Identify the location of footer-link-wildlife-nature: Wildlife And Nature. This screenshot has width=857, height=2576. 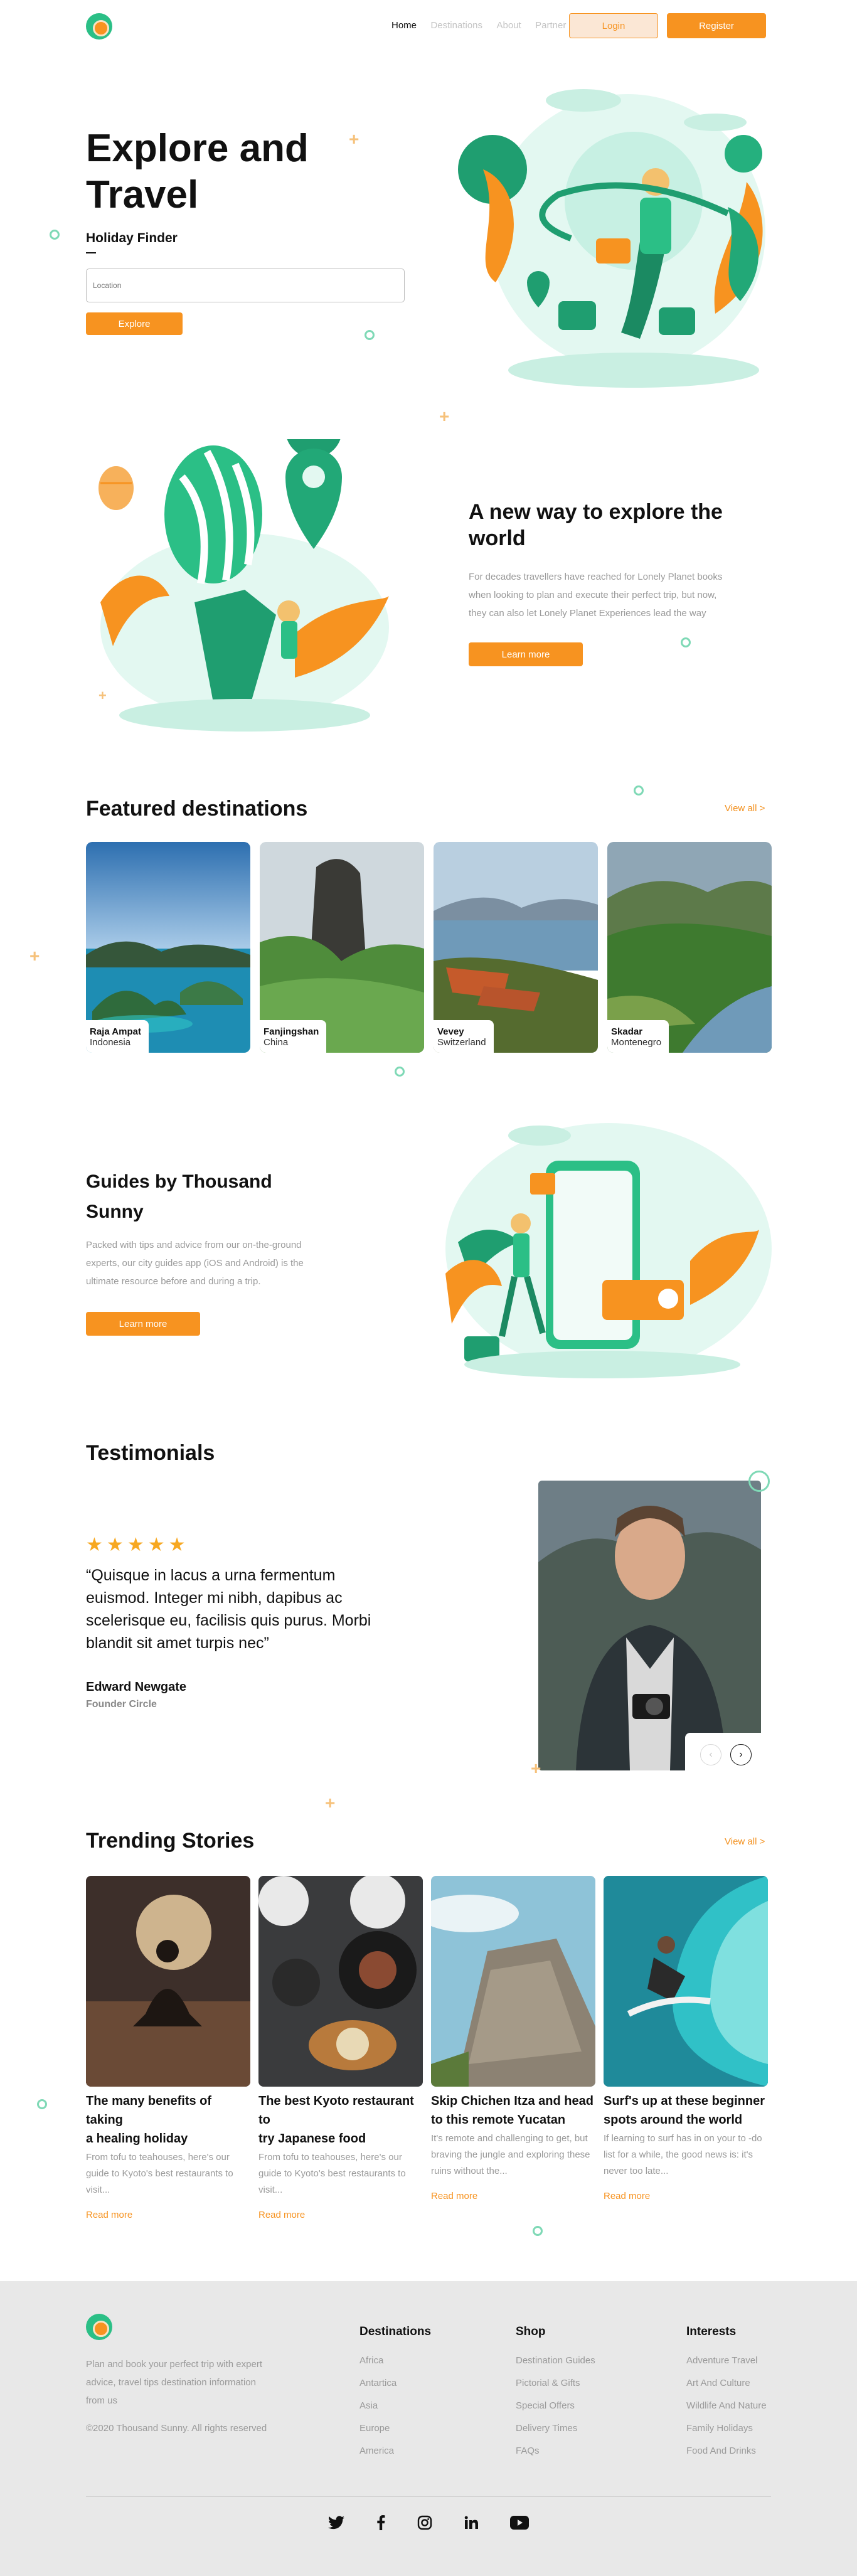
(726, 2405).